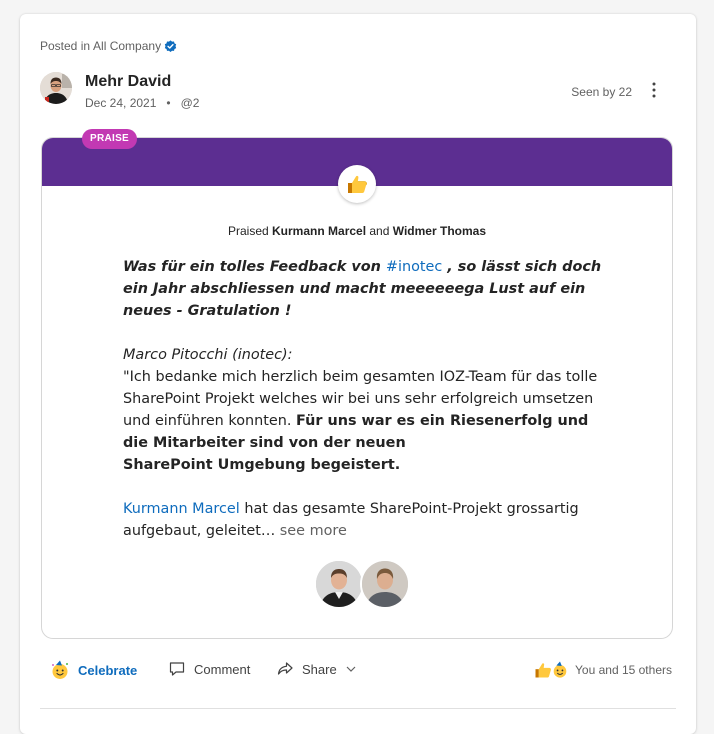 This screenshot has height=734, width=714. Describe the element at coordinates (358, 708) in the screenshot. I see `actions-divider` at that location.